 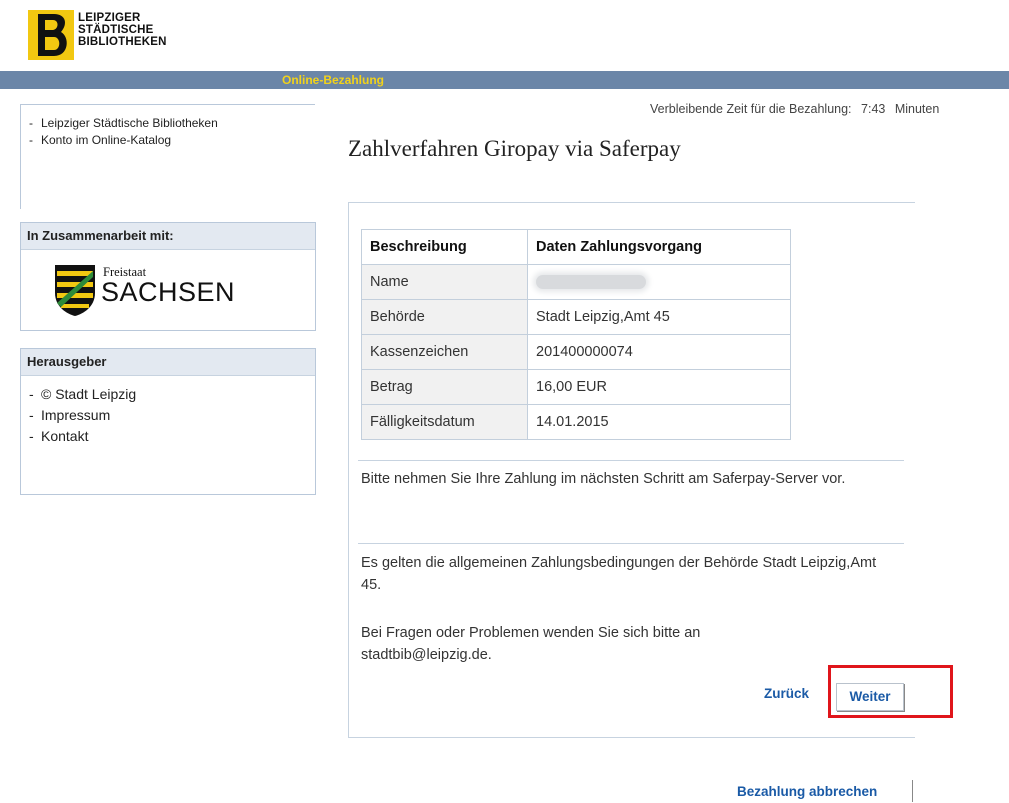 I want to click on row-value: 201400000074, so click(x=659, y=352).